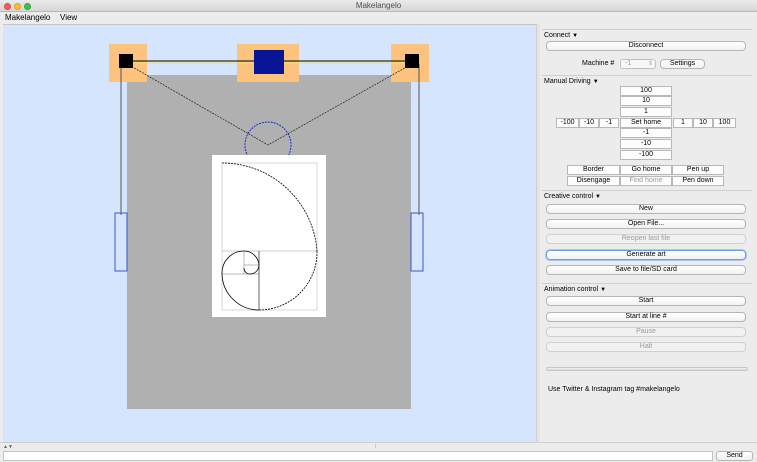 This screenshot has height=462, width=757. I want to click on creative-control-header: Creative control ▼, so click(573, 196).